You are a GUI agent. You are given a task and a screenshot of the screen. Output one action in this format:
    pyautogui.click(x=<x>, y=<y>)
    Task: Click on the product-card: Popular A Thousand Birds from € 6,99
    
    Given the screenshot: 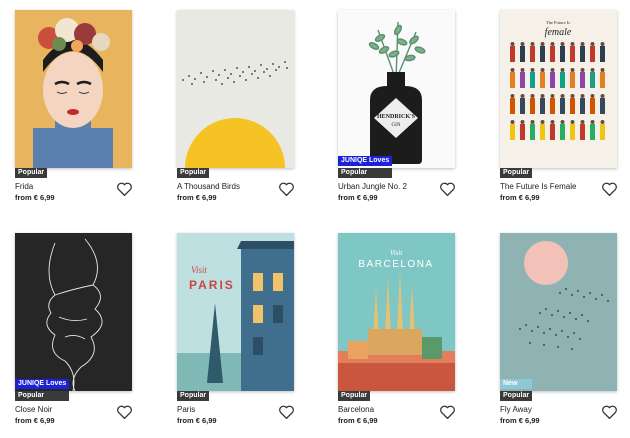 What is the action you would take?
    pyautogui.click(x=241, y=112)
    